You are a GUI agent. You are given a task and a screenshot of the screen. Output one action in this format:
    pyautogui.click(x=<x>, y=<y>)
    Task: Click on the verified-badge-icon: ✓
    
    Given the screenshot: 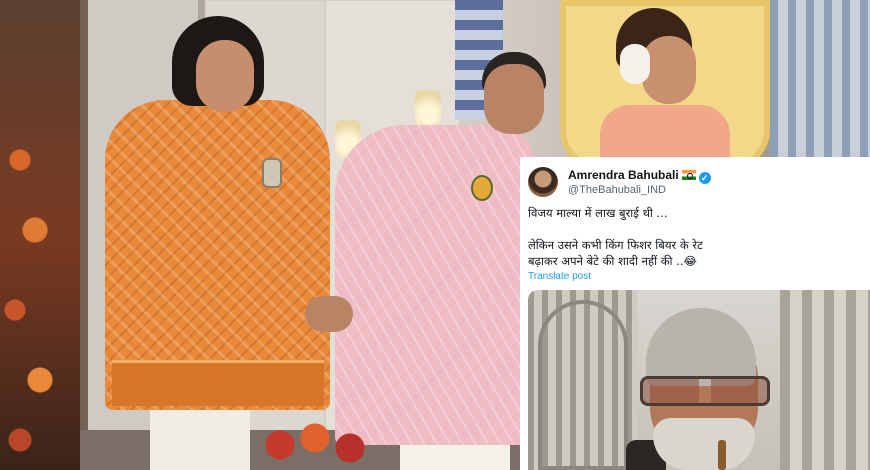 What is the action you would take?
    pyautogui.click(x=704, y=178)
    